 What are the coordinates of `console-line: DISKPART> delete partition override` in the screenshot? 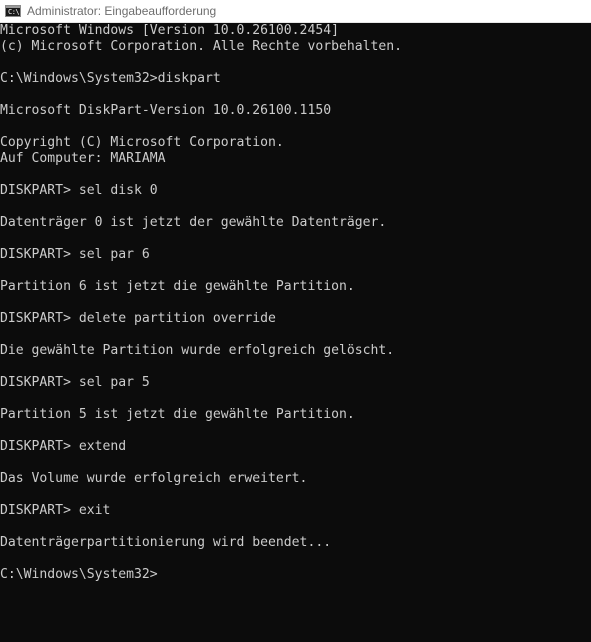 It's located at (138, 318).